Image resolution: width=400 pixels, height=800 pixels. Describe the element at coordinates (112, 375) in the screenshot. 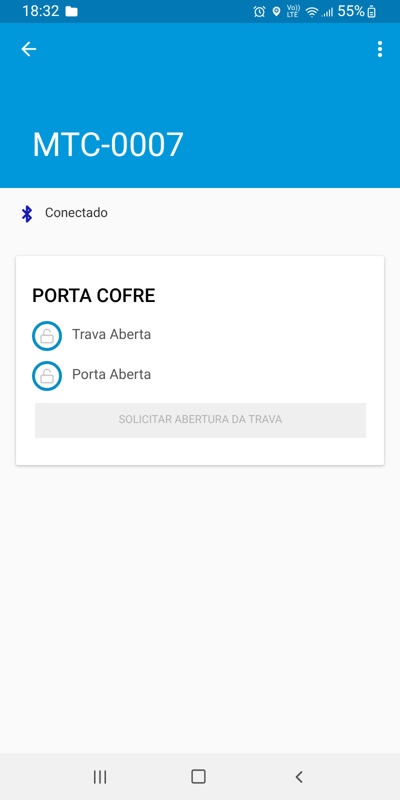

I see `status-label: Porta Aberta` at that location.